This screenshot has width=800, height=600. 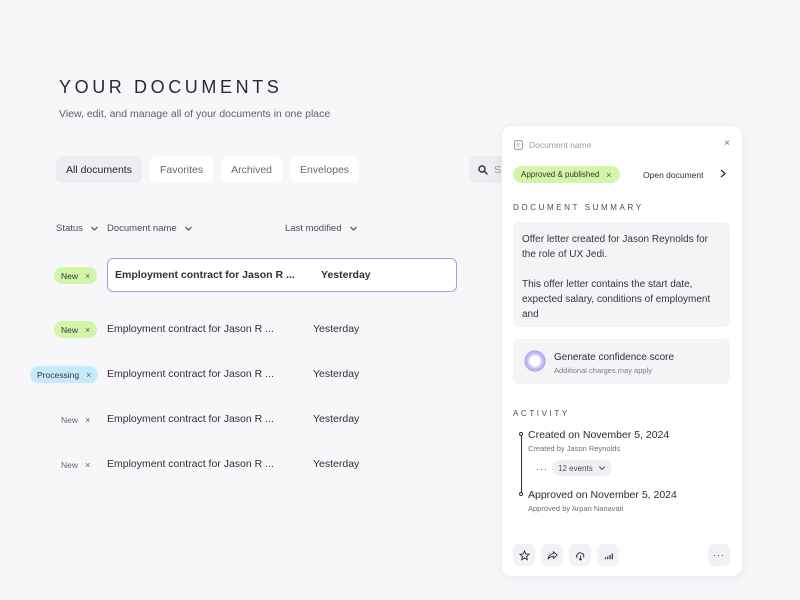 What do you see at coordinates (576, 508) in the screenshot?
I see `activity-subtitle: Approved by Arpan Nanavati` at bounding box center [576, 508].